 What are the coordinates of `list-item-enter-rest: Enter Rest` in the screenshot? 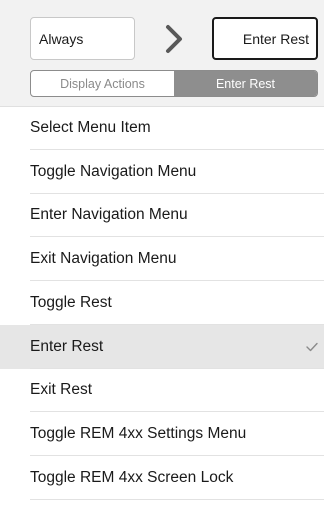 It's located at (162, 346).